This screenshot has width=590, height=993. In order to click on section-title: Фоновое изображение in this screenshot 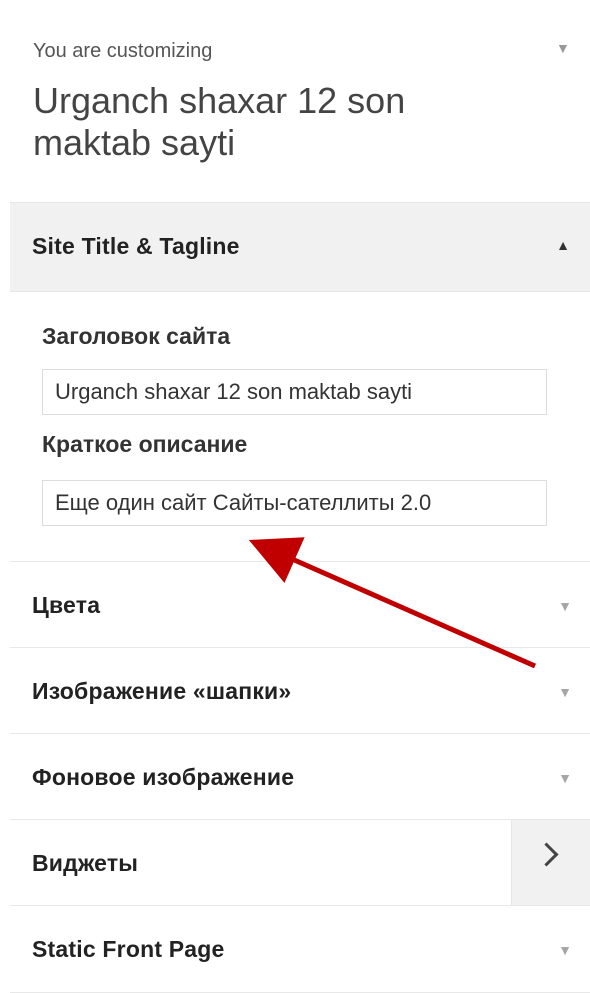, I will do `click(163, 777)`.